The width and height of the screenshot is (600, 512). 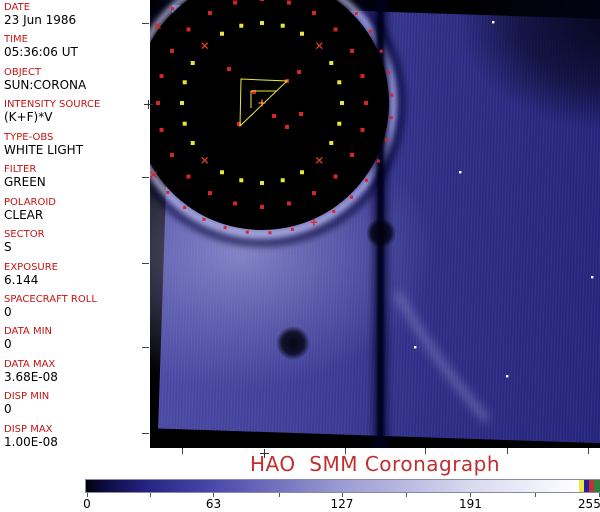 What do you see at coordinates (44, 149) in the screenshot?
I see `field-value: WHITE LIGHT` at bounding box center [44, 149].